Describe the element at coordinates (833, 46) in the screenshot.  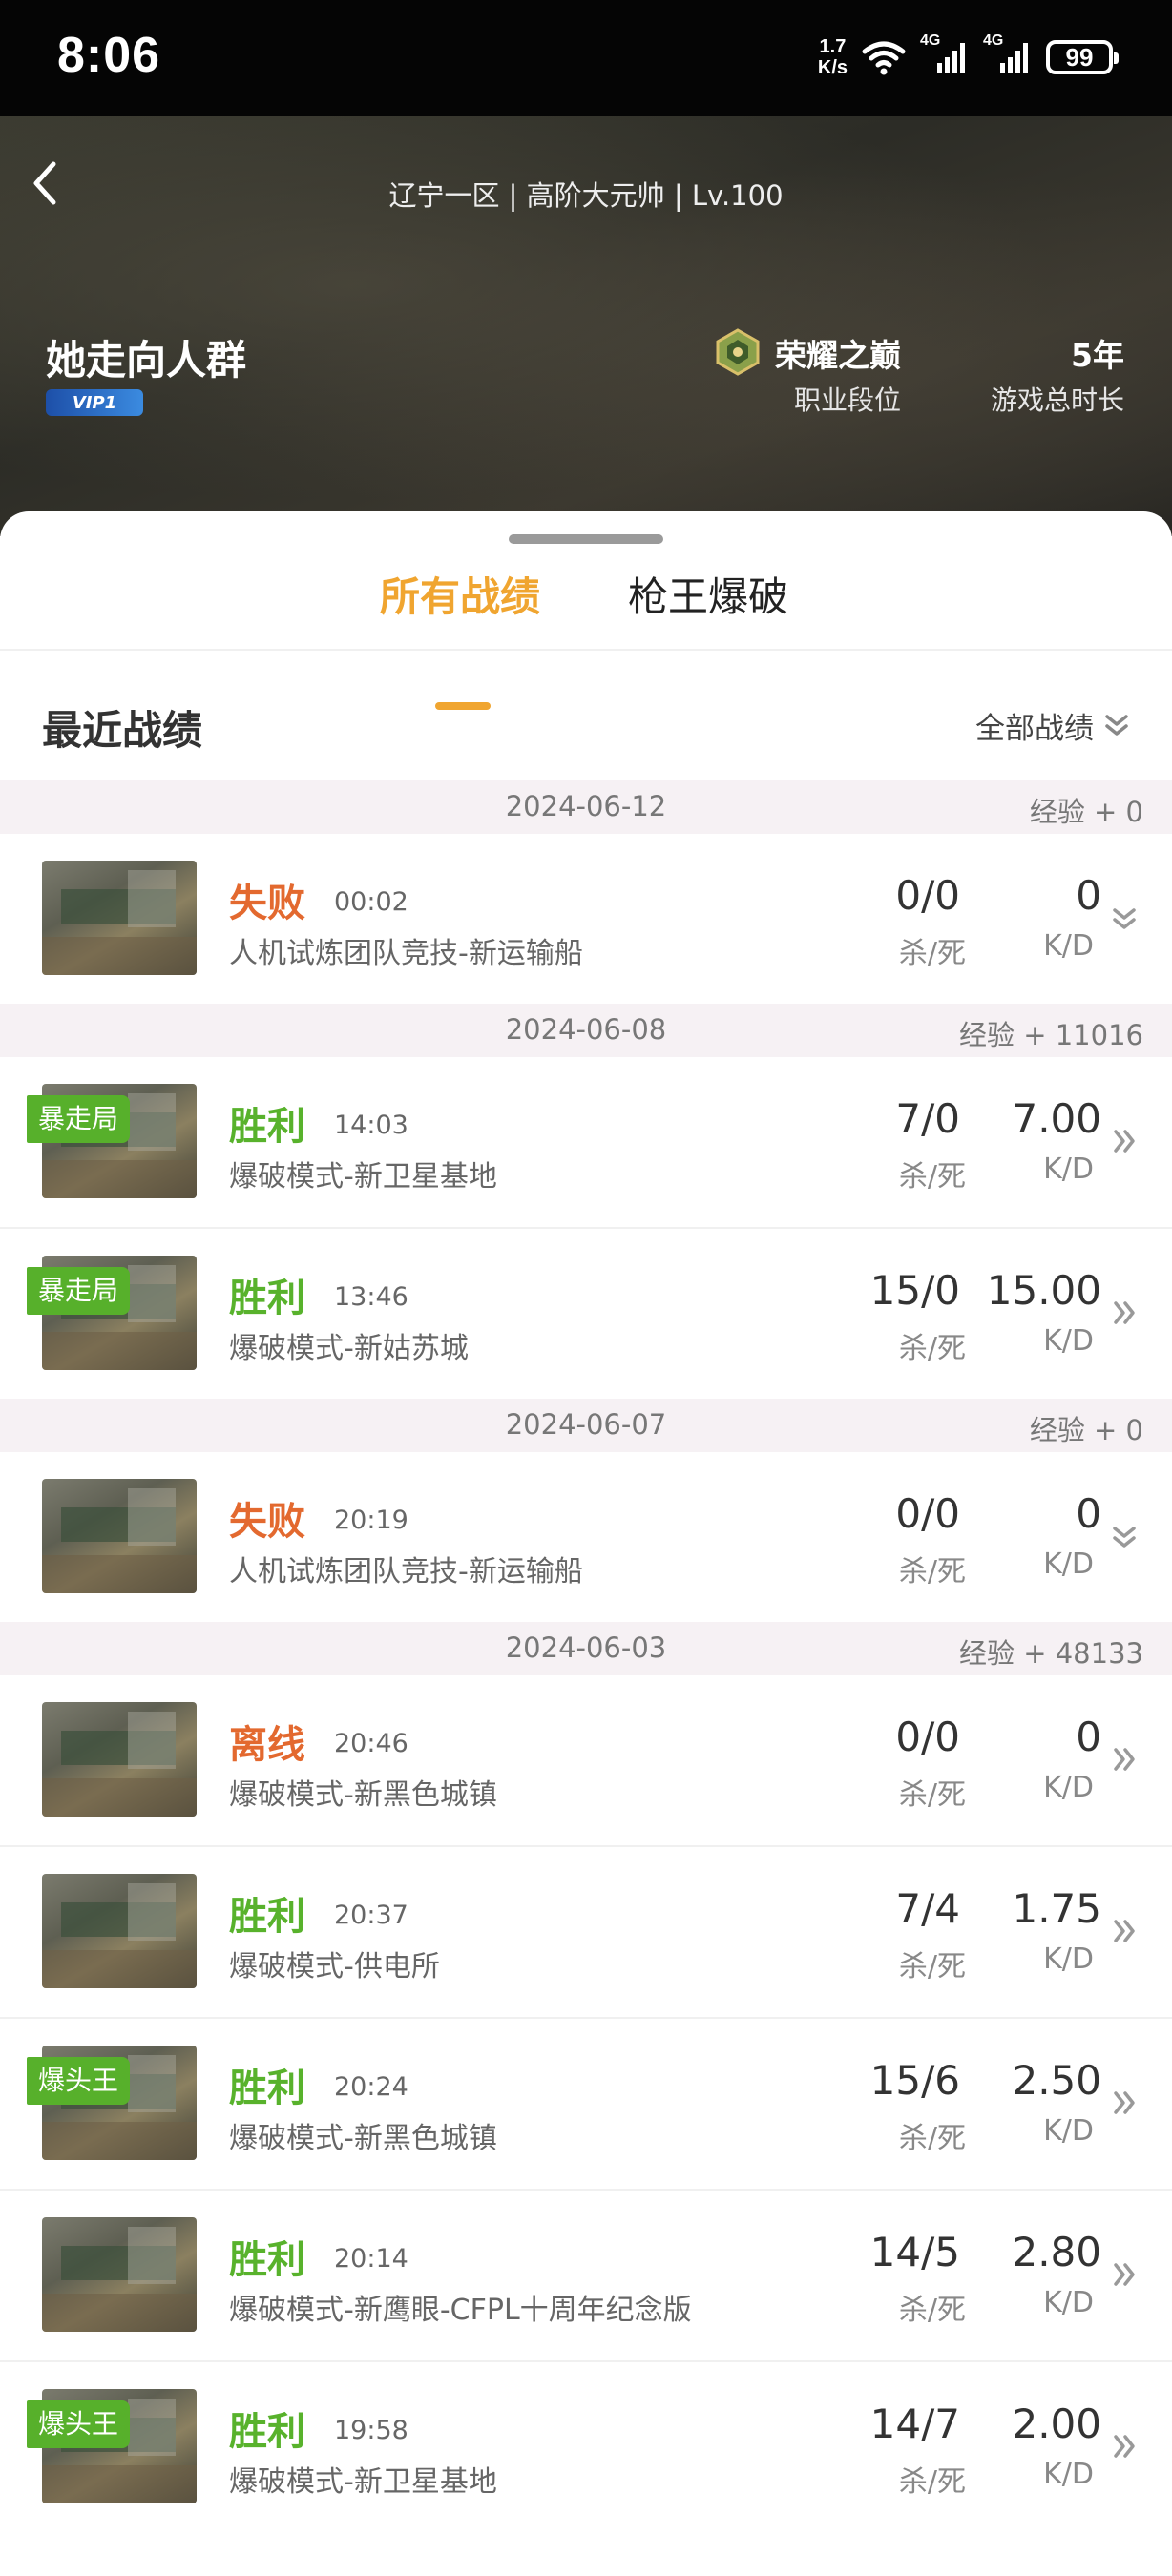
I see `network-speed-value: 1.7` at that location.